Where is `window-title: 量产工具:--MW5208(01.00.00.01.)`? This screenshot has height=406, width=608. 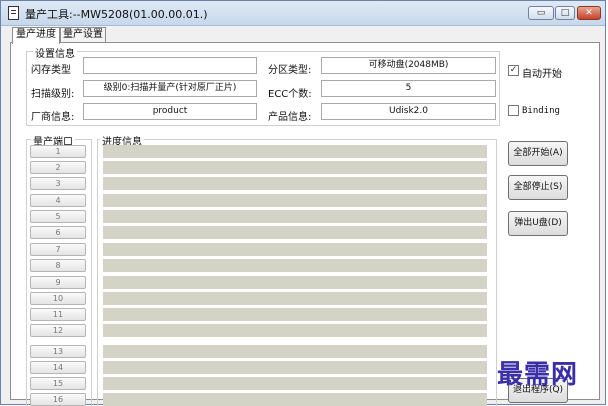 window-title: 量产工具:--MW5208(01.00.00.01.) is located at coordinates (116, 14).